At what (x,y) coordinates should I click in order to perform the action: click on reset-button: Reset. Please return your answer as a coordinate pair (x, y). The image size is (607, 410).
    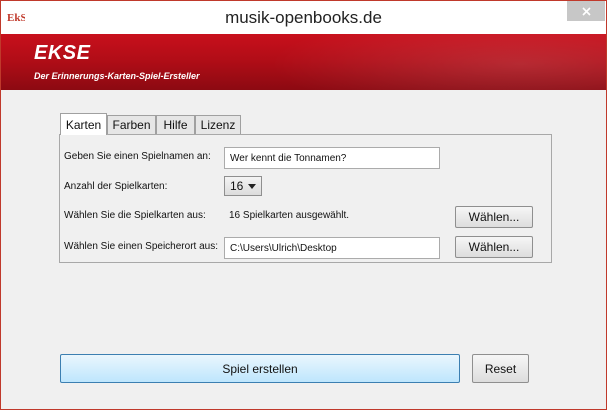
    Looking at the image, I should click on (500, 368).